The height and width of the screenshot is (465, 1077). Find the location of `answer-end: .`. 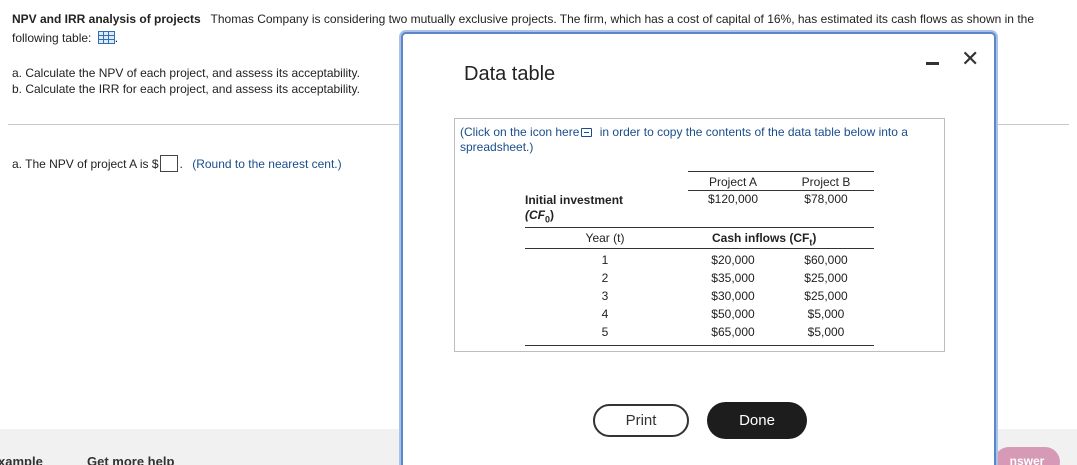

answer-end: . is located at coordinates (181, 164).